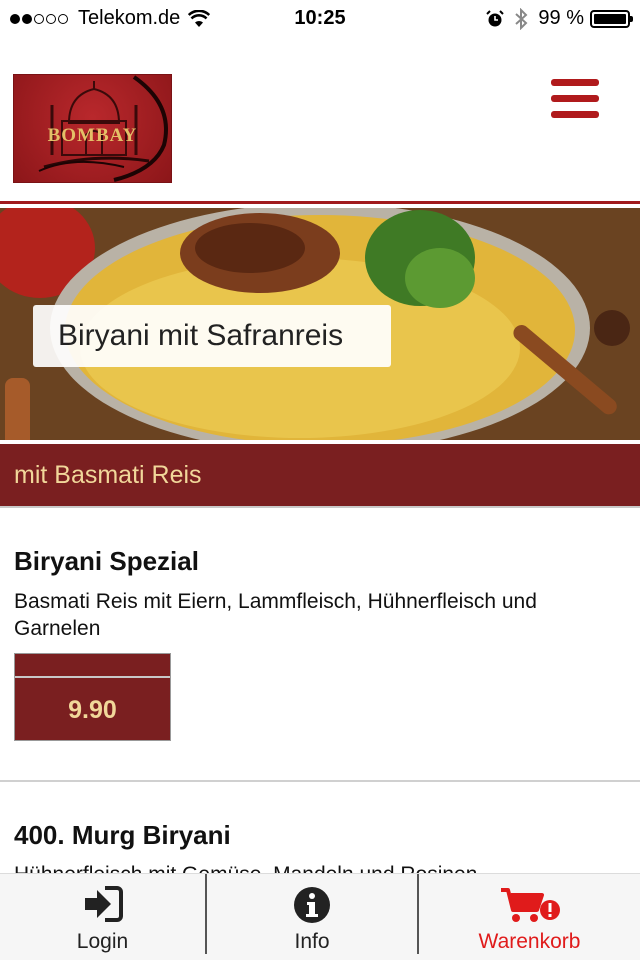 The width and height of the screenshot is (640, 960). I want to click on battery-level, so click(610, 18).